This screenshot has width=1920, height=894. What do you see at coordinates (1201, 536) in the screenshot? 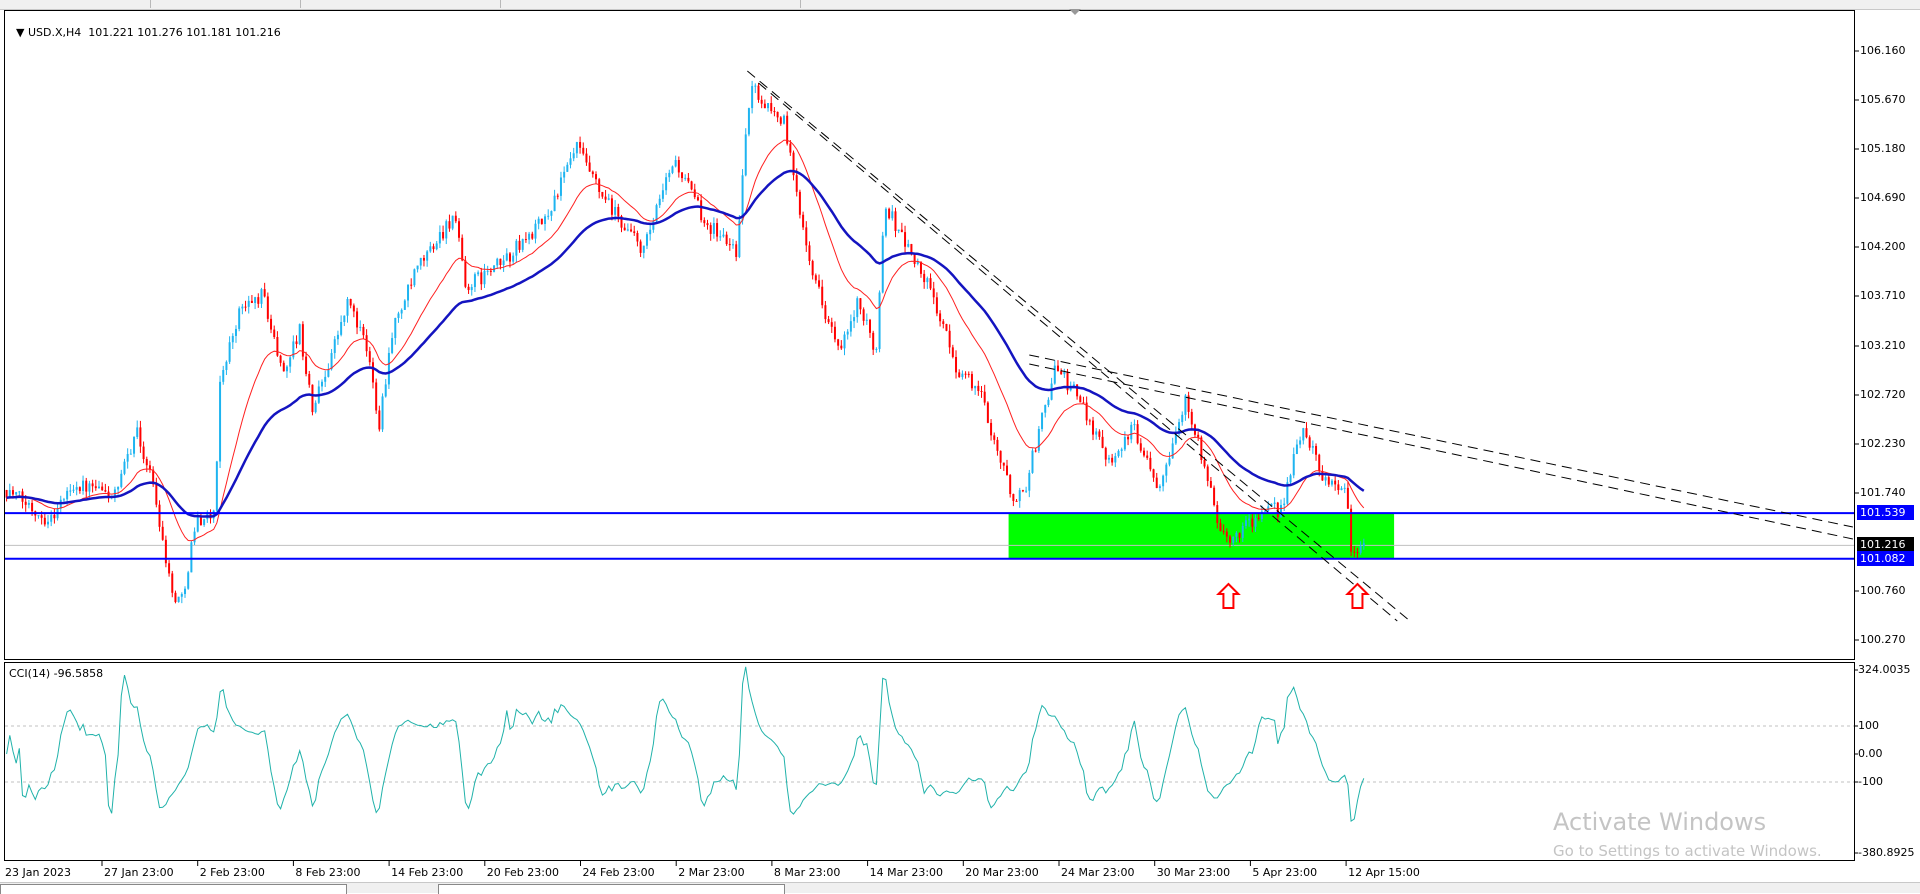
I see `support-zone-rectangle` at bounding box center [1201, 536].